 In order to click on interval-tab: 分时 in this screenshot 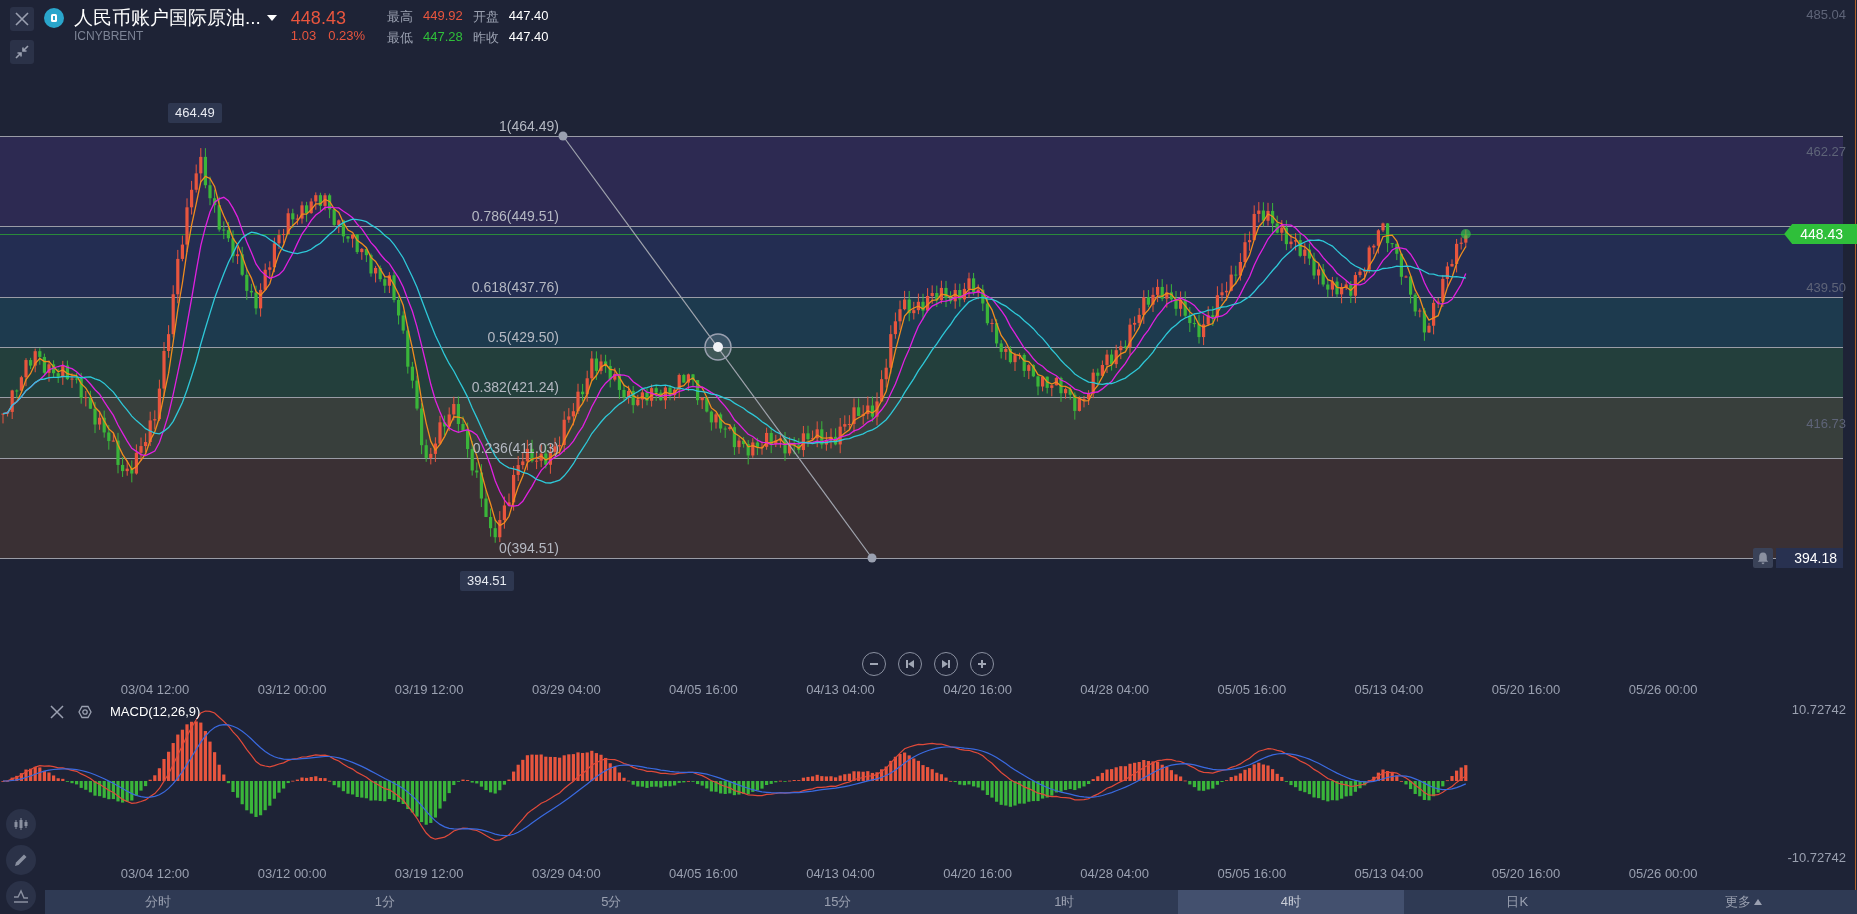, I will do `click(158, 902)`.